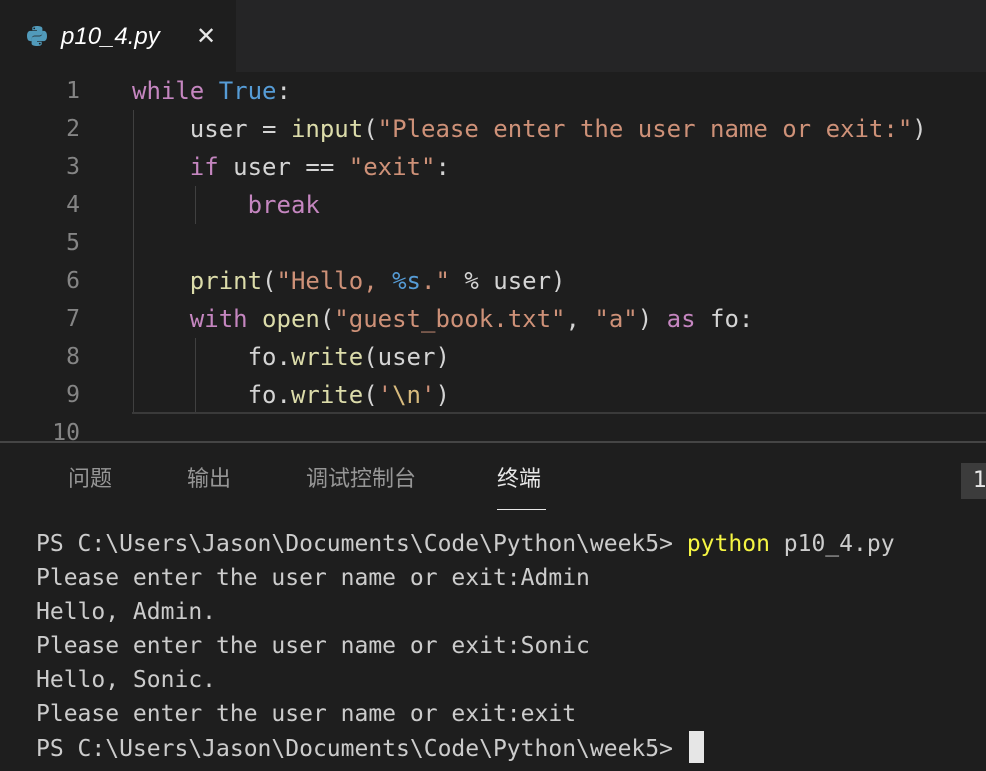  Describe the element at coordinates (66, 430) in the screenshot. I see `line-number: 10` at that location.